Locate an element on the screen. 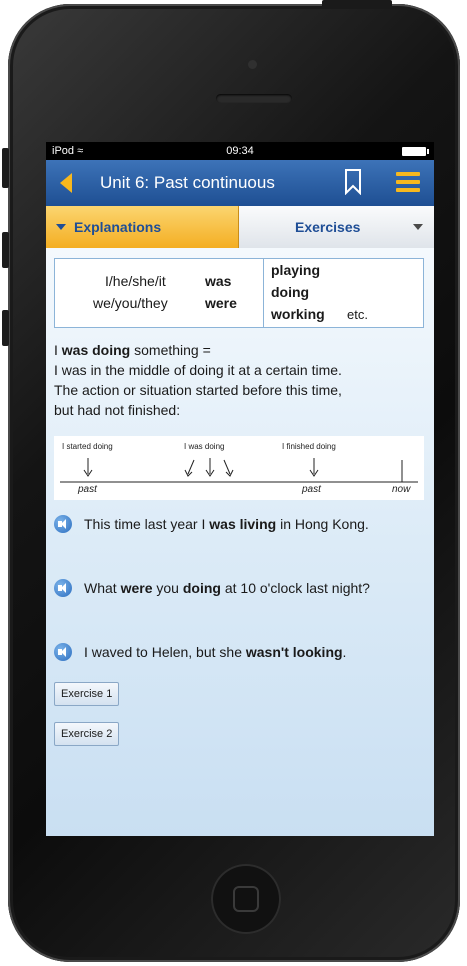 The height and width of the screenshot is (966, 467). tab-bar: Explanations Exercises is located at coordinates (240, 227).